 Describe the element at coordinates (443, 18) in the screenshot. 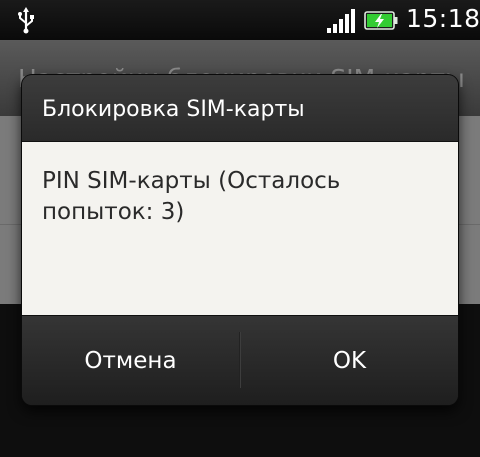

I see `status-clock: 15:18` at that location.